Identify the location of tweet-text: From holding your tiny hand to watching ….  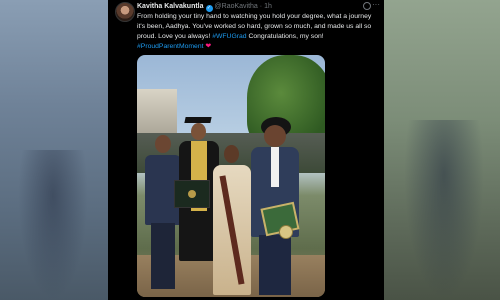
(259, 32).